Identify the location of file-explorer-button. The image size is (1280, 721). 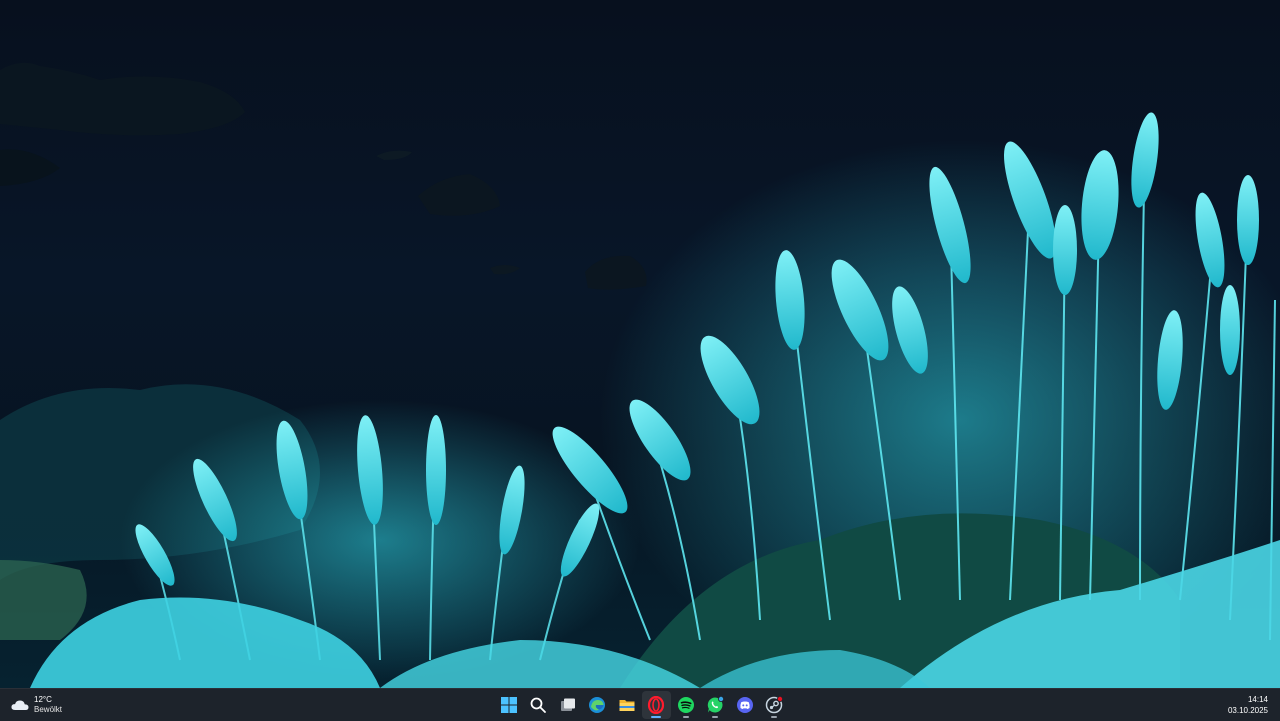
(627, 705).